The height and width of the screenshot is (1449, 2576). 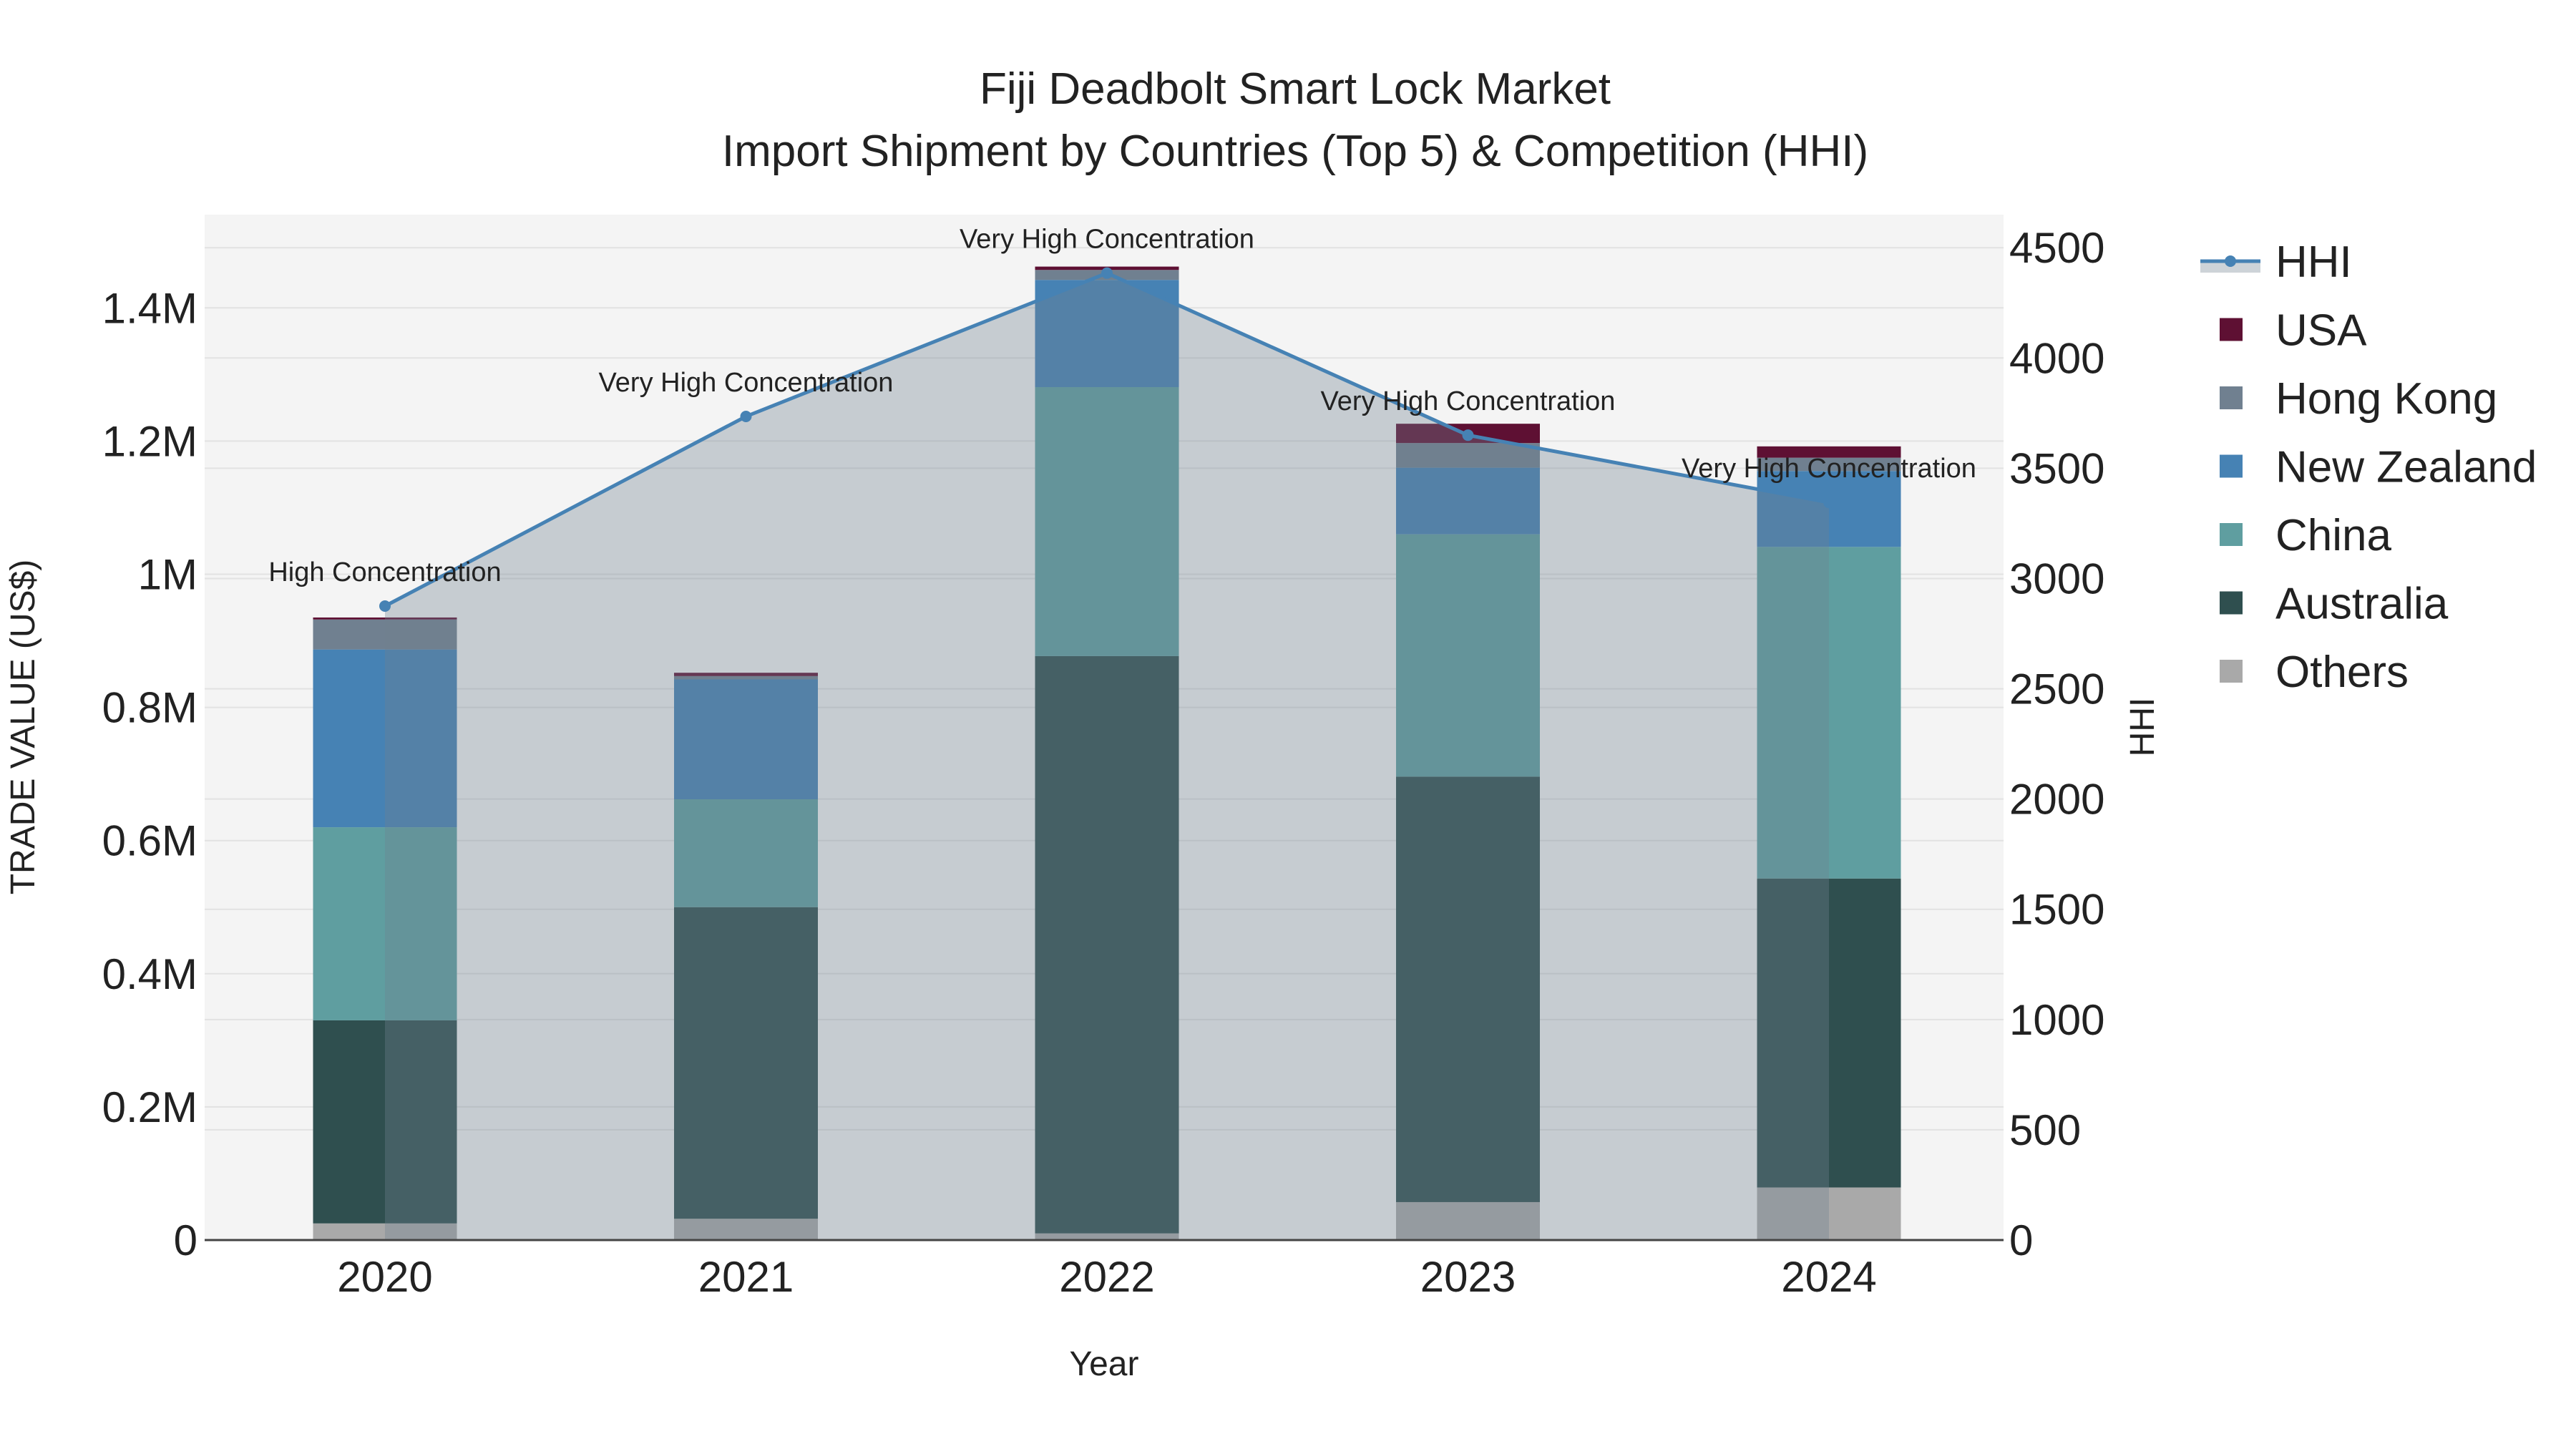 What do you see at coordinates (2231, 329) in the screenshot?
I see `legend-swatch-usa` at bounding box center [2231, 329].